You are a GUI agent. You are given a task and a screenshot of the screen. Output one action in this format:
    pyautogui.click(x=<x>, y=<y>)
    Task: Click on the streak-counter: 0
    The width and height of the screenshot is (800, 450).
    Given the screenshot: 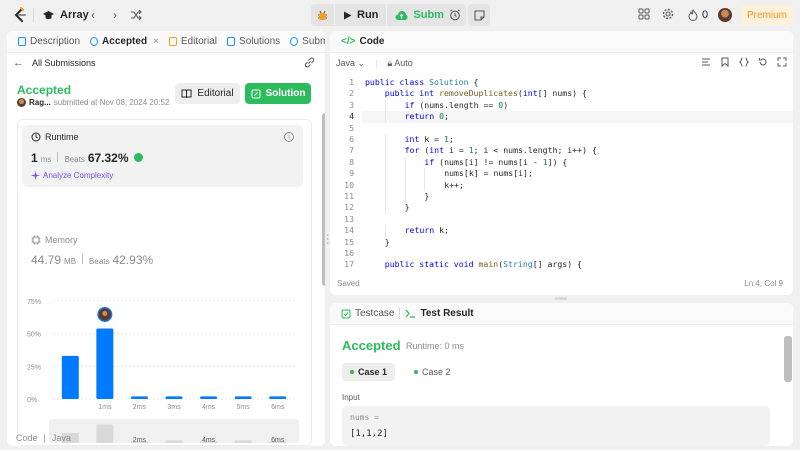 What is the action you would take?
    pyautogui.click(x=698, y=15)
    